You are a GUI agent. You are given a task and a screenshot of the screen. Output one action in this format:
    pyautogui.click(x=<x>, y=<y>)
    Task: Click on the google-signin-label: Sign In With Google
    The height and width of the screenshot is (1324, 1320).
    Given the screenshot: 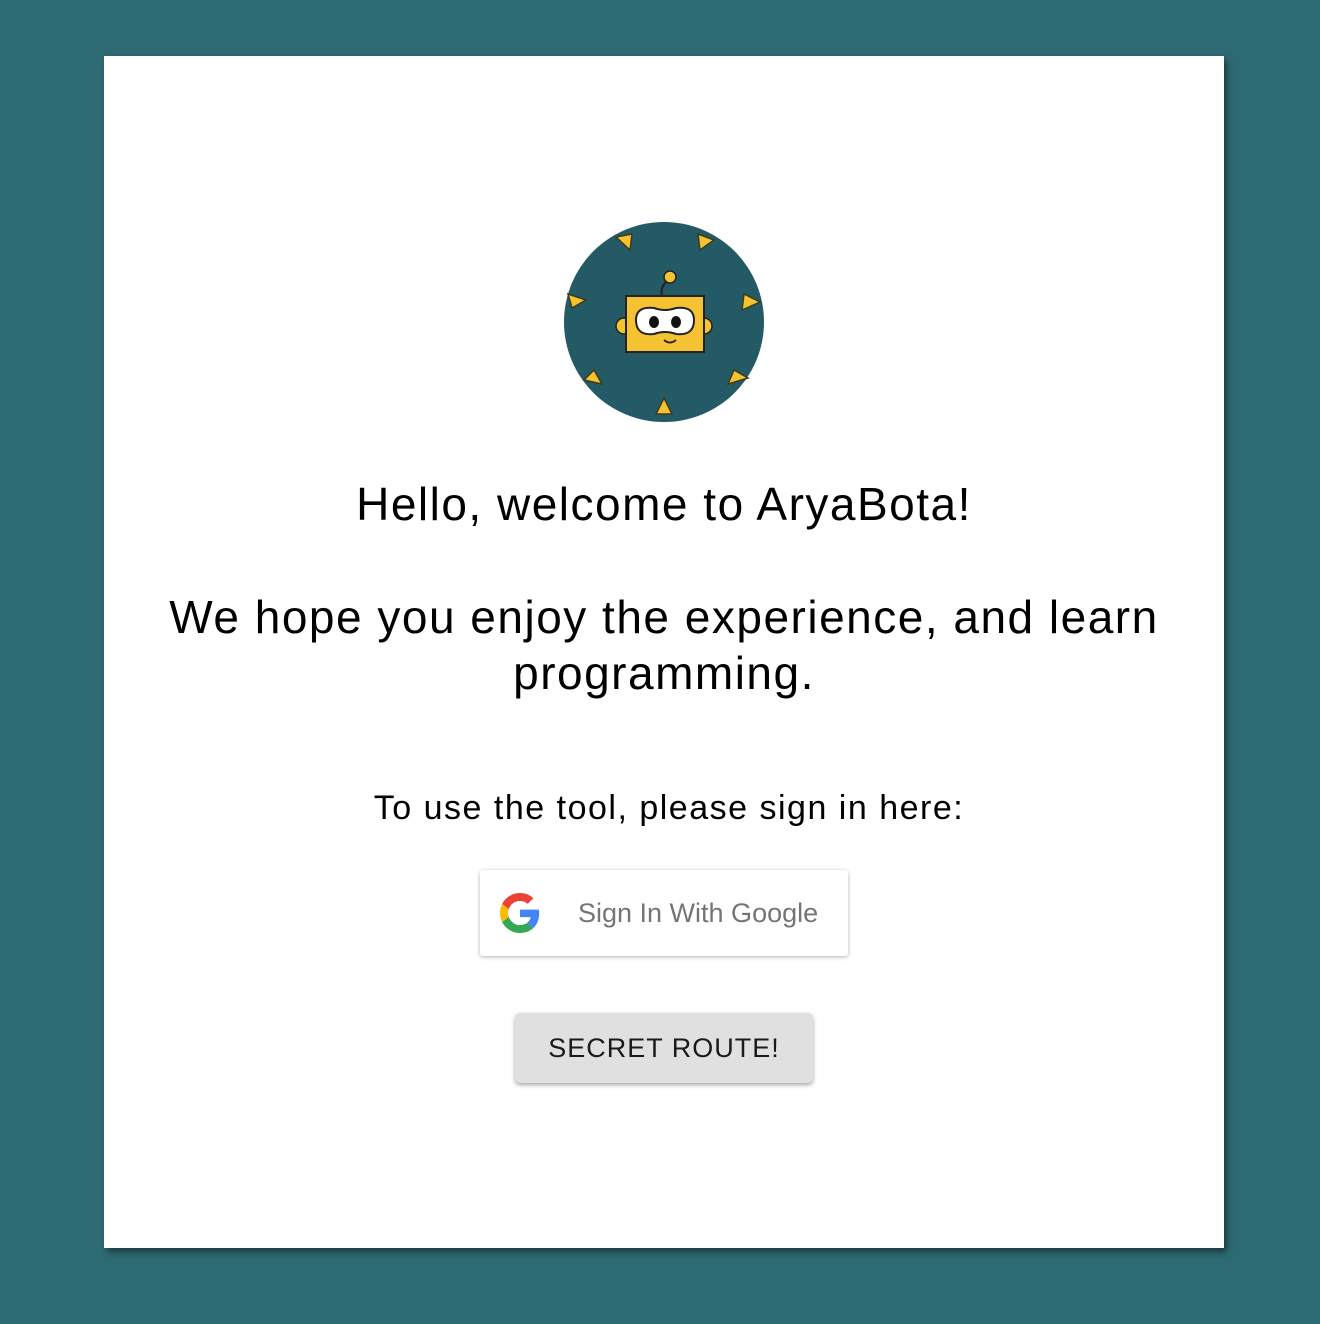 What is the action you would take?
    pyautogui.click(x=698, y=913)
    